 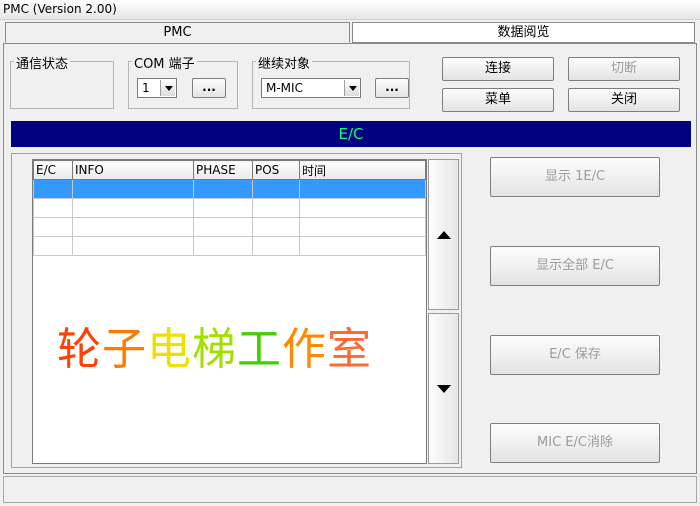 What do you see at coordinates (214, 349) in the screenshot?
I see `watermark-char: 梯` at bounding box center [214, 349].